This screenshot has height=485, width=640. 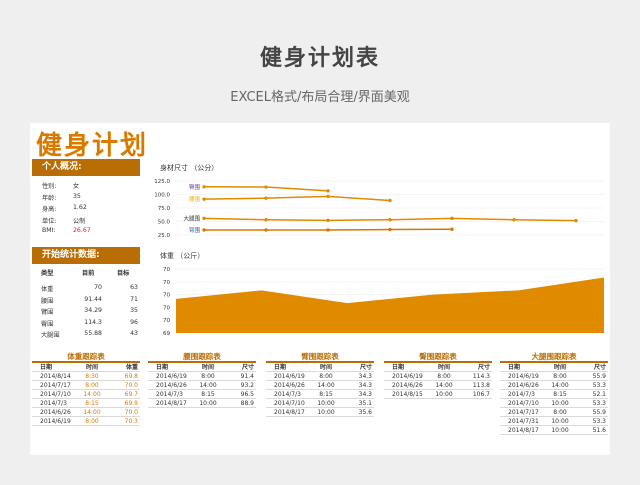 What do you see at coordinates (131, 367) in the screenshot?
I see `tracker-column-header: 体重` at bounding box center [131, 367].